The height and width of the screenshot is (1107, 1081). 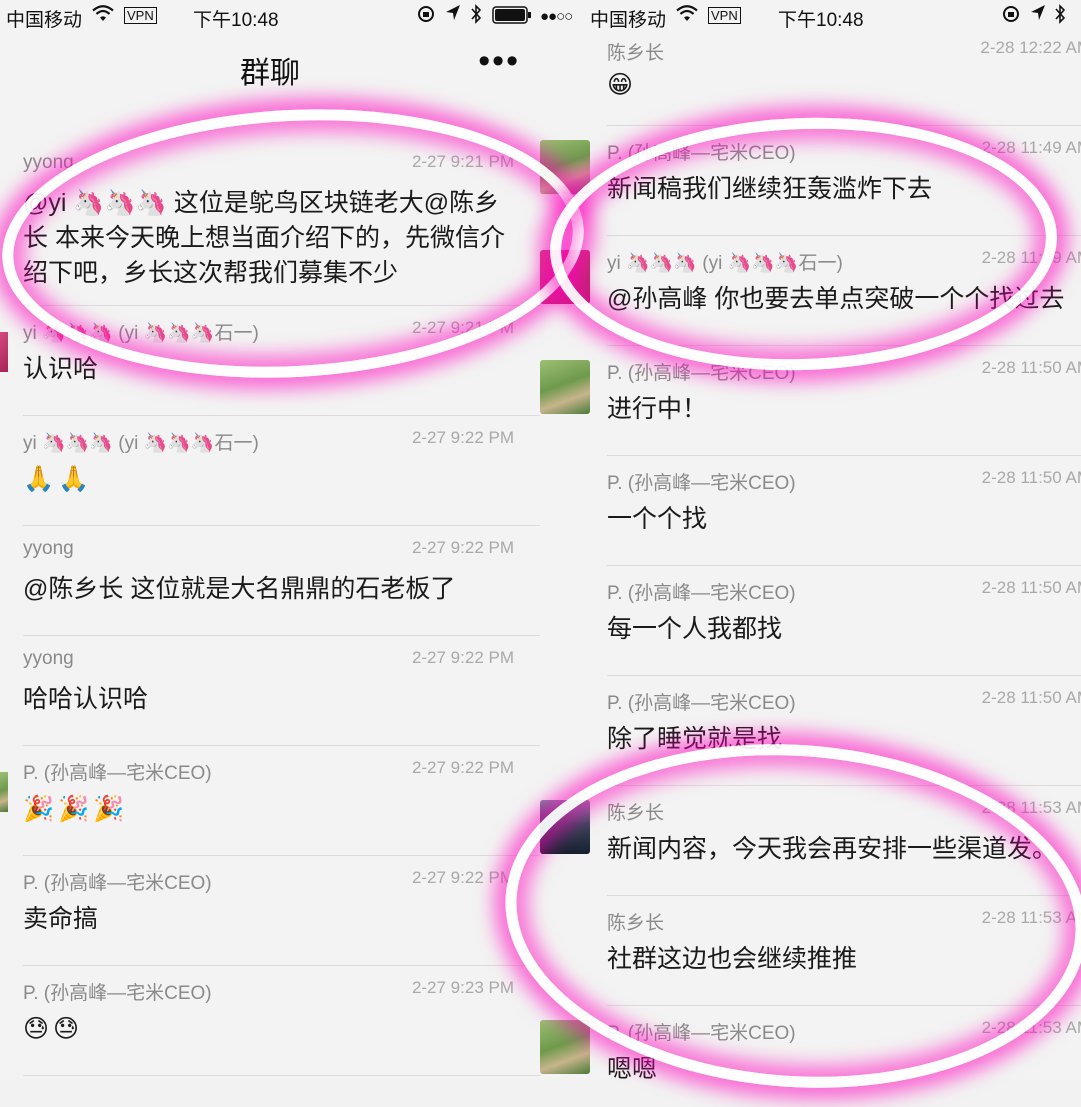 What do you see at coordinates (1030, 47) in the screenshot?
I see `message-time: 2-28 12:22 AM` at bounding box center [1030, 47].